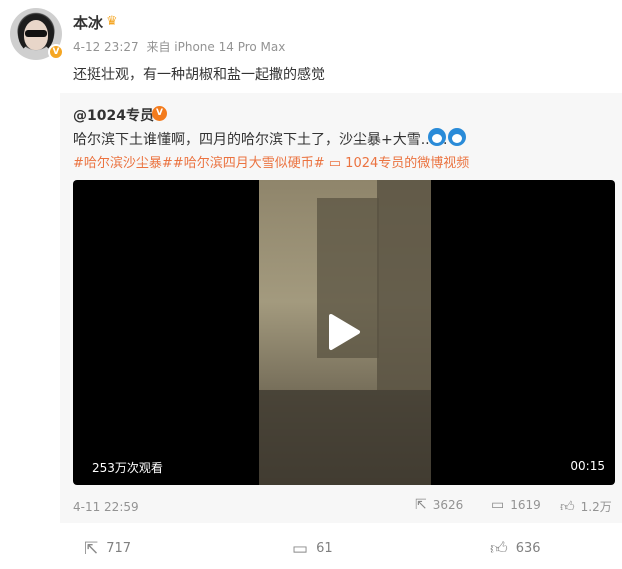 Image resolution: width=622 pixels, height=569 pixels. I want to click on crown-icon: ♛, so click(112, 21).